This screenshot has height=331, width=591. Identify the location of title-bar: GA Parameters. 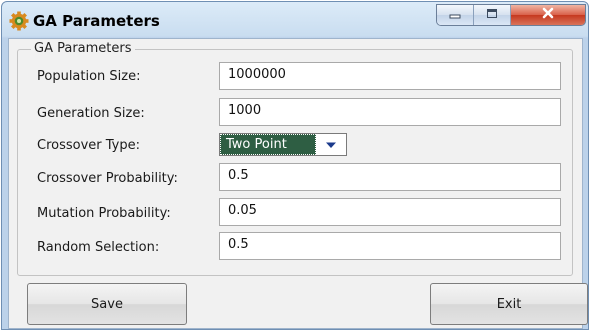
(295, 20).